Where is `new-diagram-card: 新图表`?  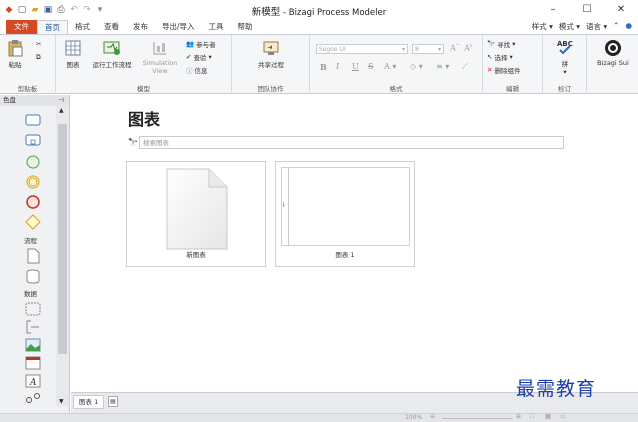
new-diagram-card: 新图表 is located at coordinates (196, 214).